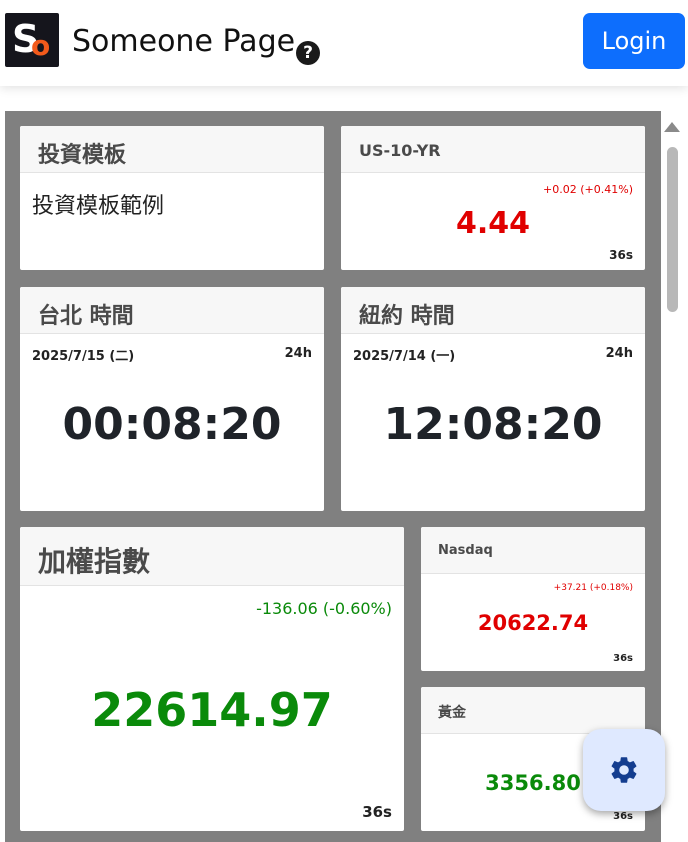 The width and height of the screenshot is (688, 842). Describe the element at coordinates (86, 316) in the screenshot. I see `card-title: 台北 時間` at that location.